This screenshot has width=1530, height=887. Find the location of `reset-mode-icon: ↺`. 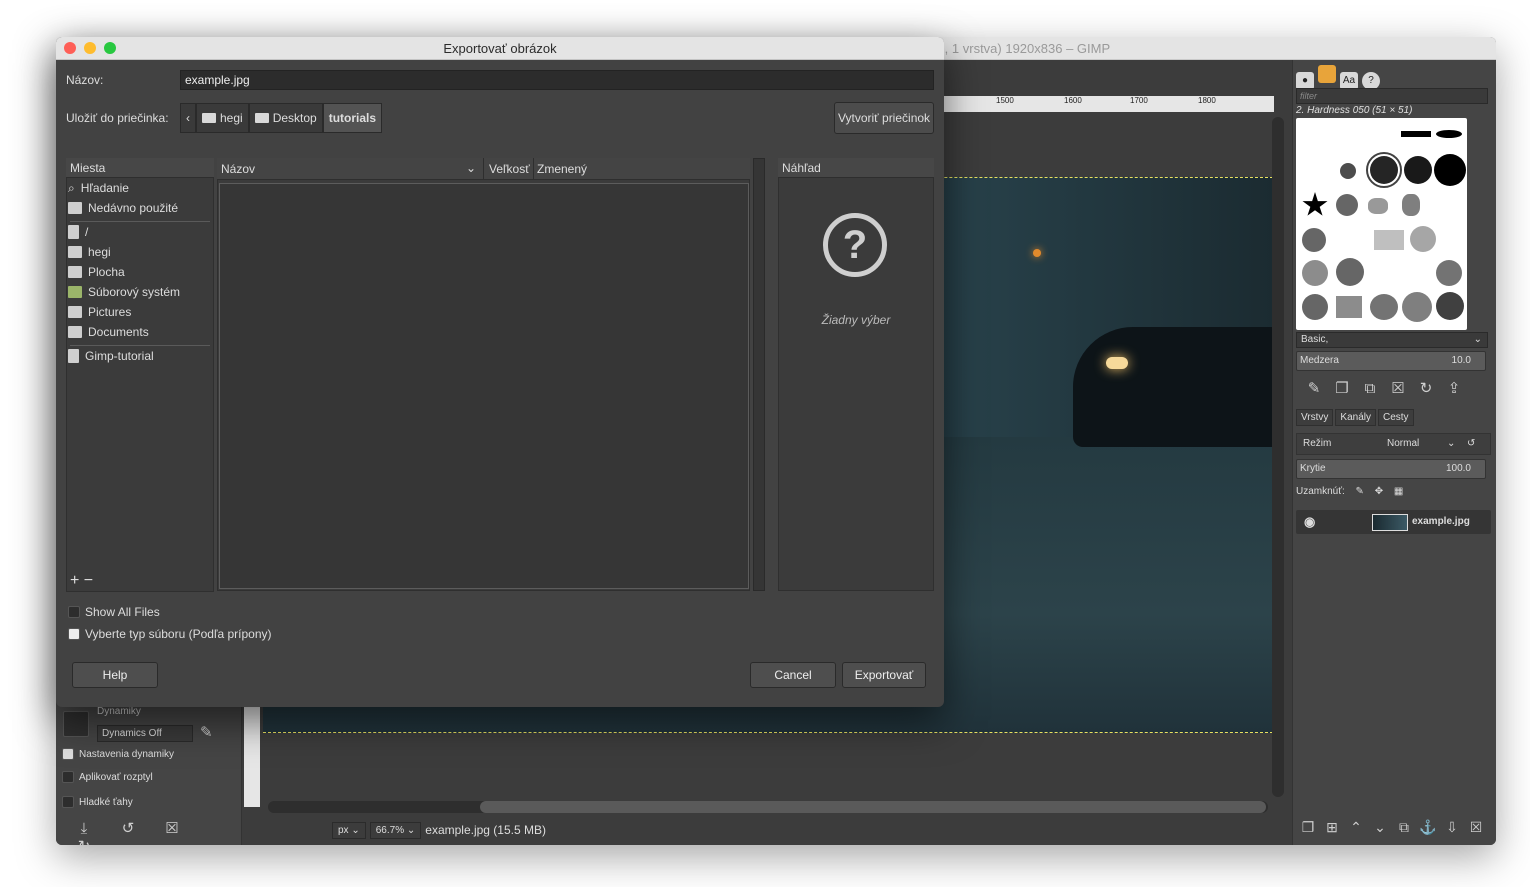

reset-mode-icon: ↺ is located at coordinates (1471, 444).